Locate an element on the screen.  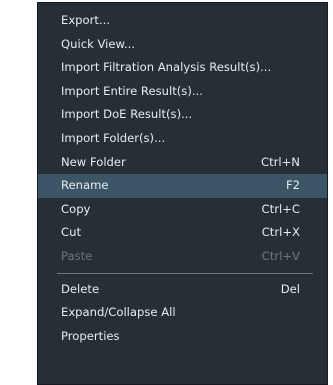
menu-item-properties: Properties is located at coordinates (182, 337).